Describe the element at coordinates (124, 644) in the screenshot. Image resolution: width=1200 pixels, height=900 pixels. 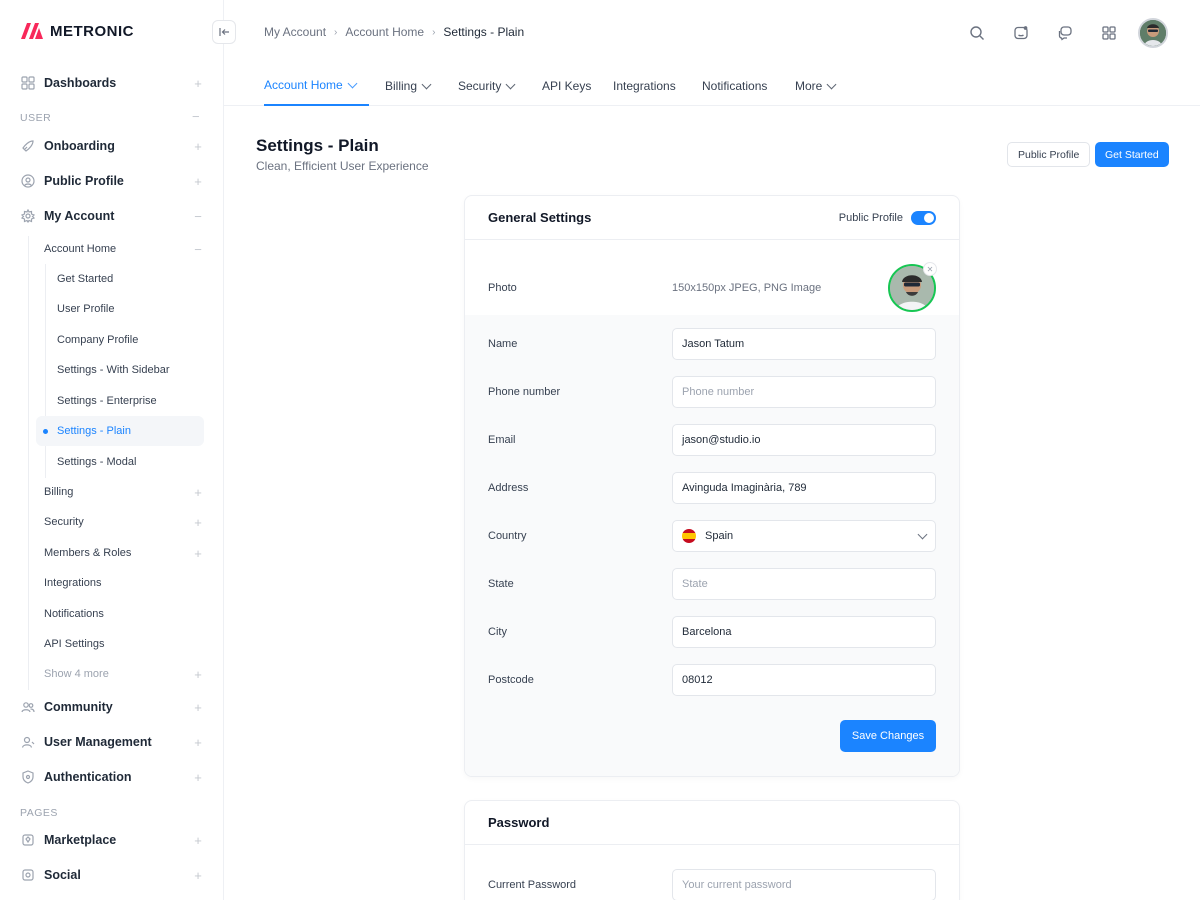
I see `sidebar-sub-api-settings: API Settings` at that location.